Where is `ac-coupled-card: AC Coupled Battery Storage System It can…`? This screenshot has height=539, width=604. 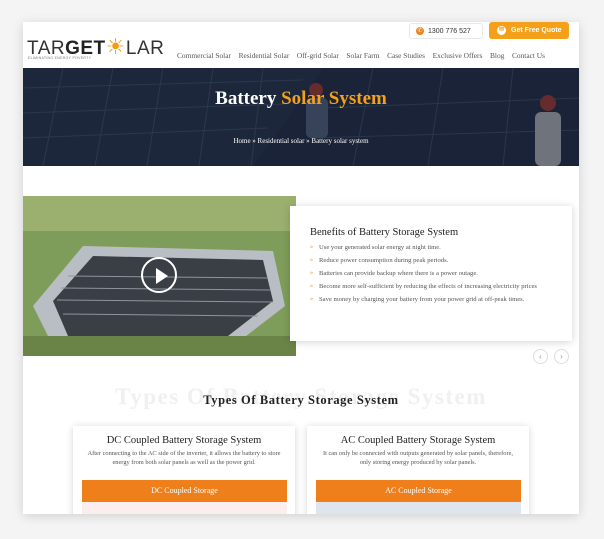 ac-coupled-card: AC Coupled Battery Storage System It can… is located at coordinates (418, 470).